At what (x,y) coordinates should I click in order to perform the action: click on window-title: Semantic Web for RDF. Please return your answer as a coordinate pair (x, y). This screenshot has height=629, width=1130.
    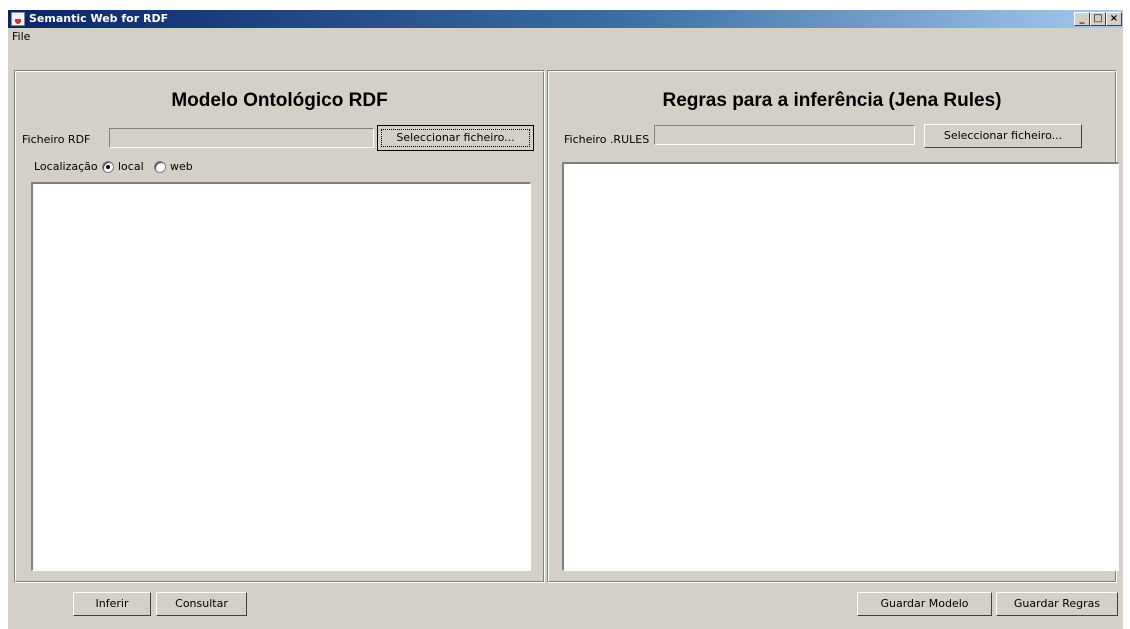
    Looking at the image, I should click on (99, 18).